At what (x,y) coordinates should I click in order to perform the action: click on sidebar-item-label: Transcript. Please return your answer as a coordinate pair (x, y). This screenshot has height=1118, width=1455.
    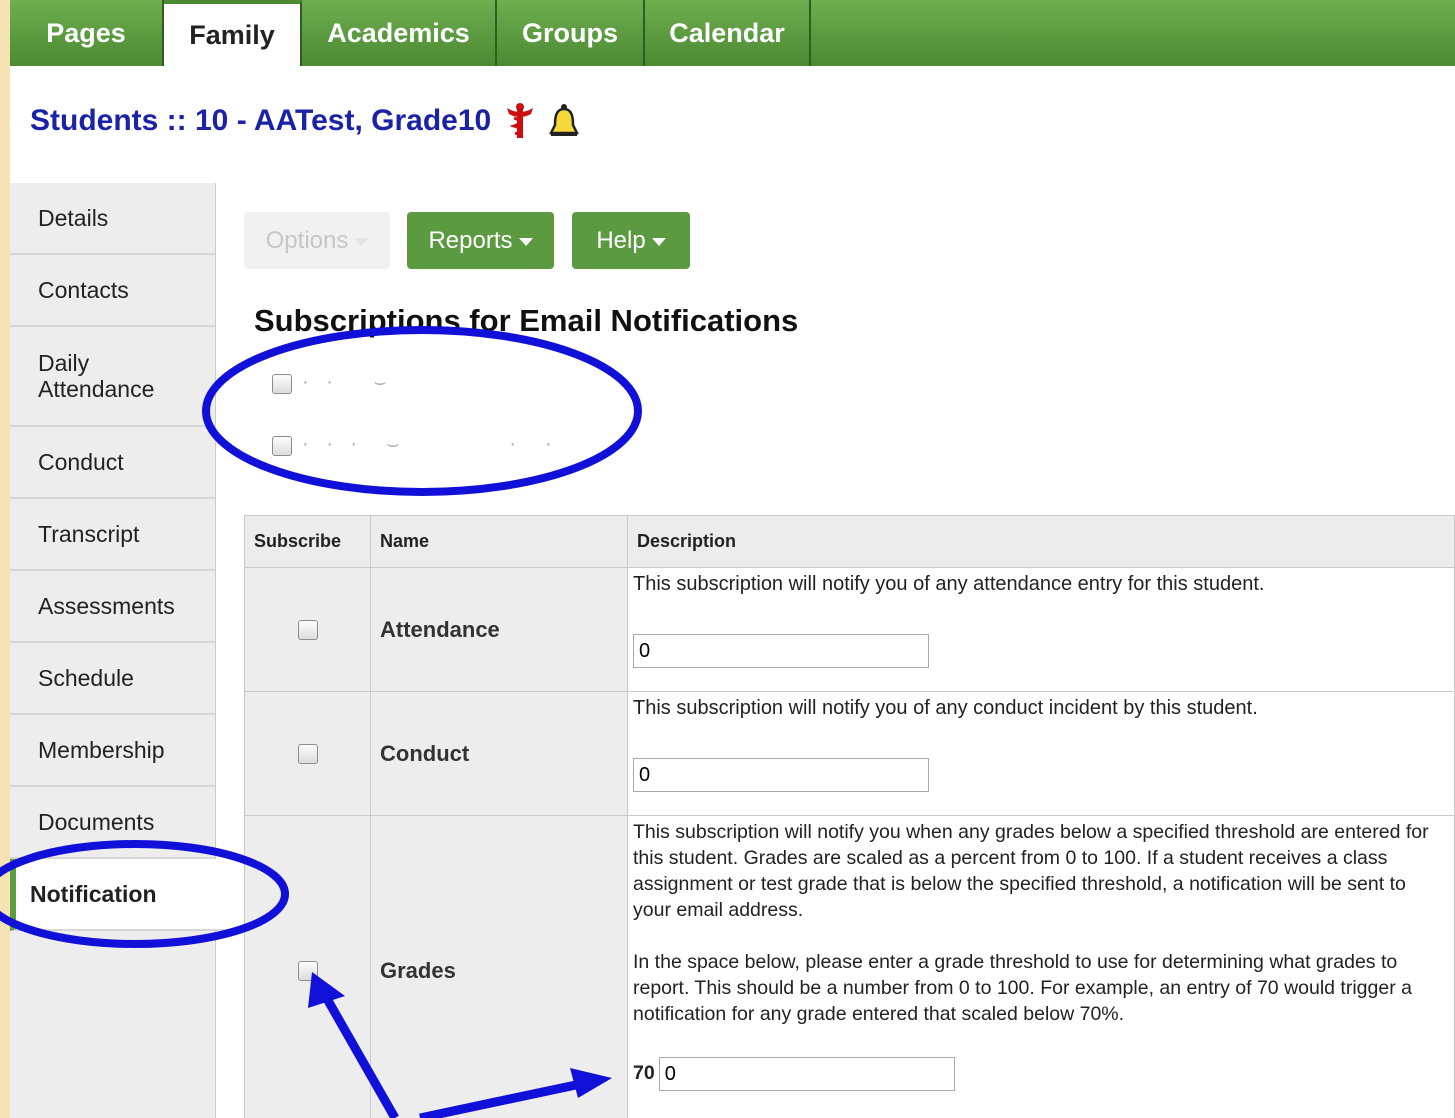
    Looking at the image, I should click on (89, 533).